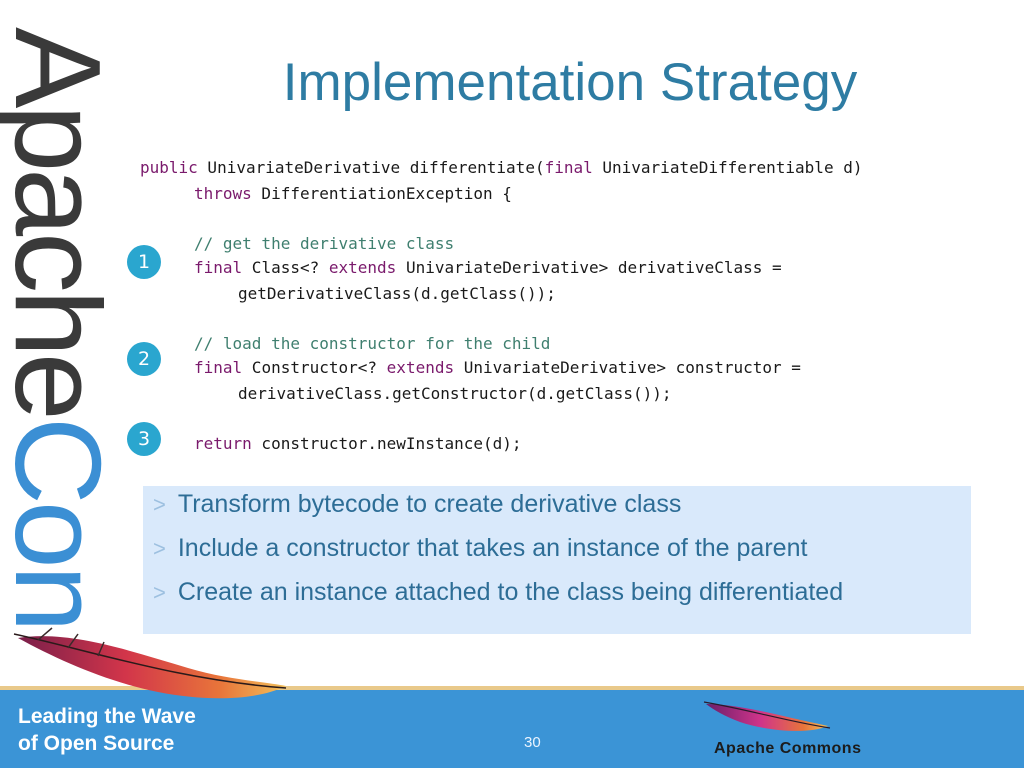  I want to click on brand-apache: Apache, so click(63, 222).